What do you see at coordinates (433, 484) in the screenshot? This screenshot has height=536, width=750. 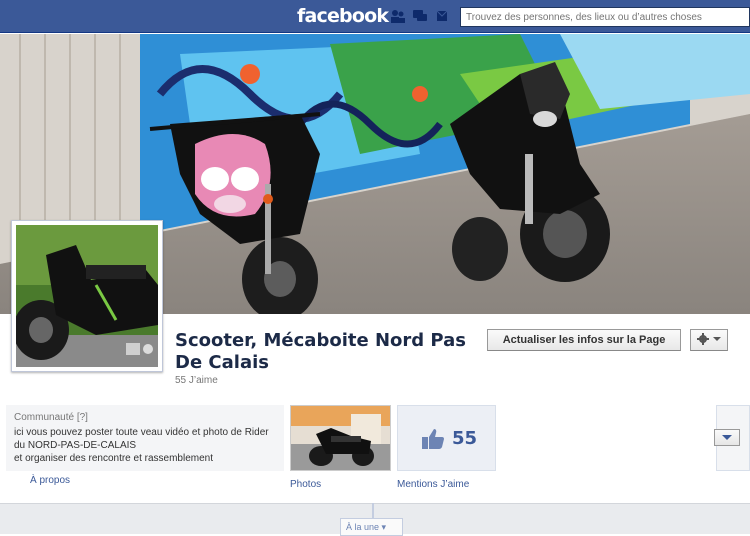 I see `likes-label: Mentions J’aime` at bounding box center [433, 484].